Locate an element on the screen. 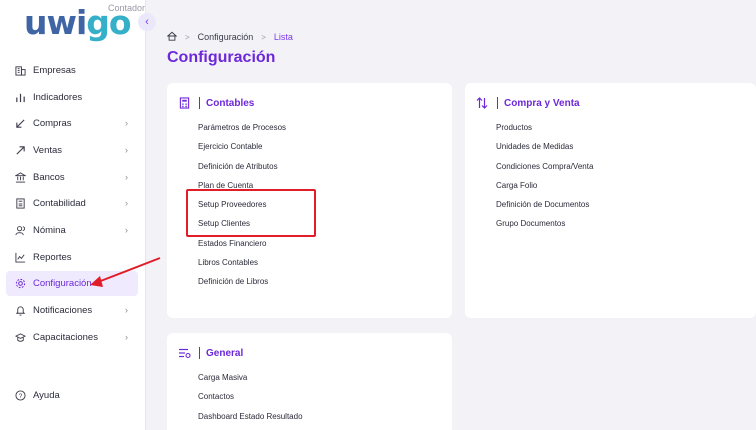 The width and height of the screenshot is (756, 430). arrow-up-right-icon is located at coordinates (20, 151).